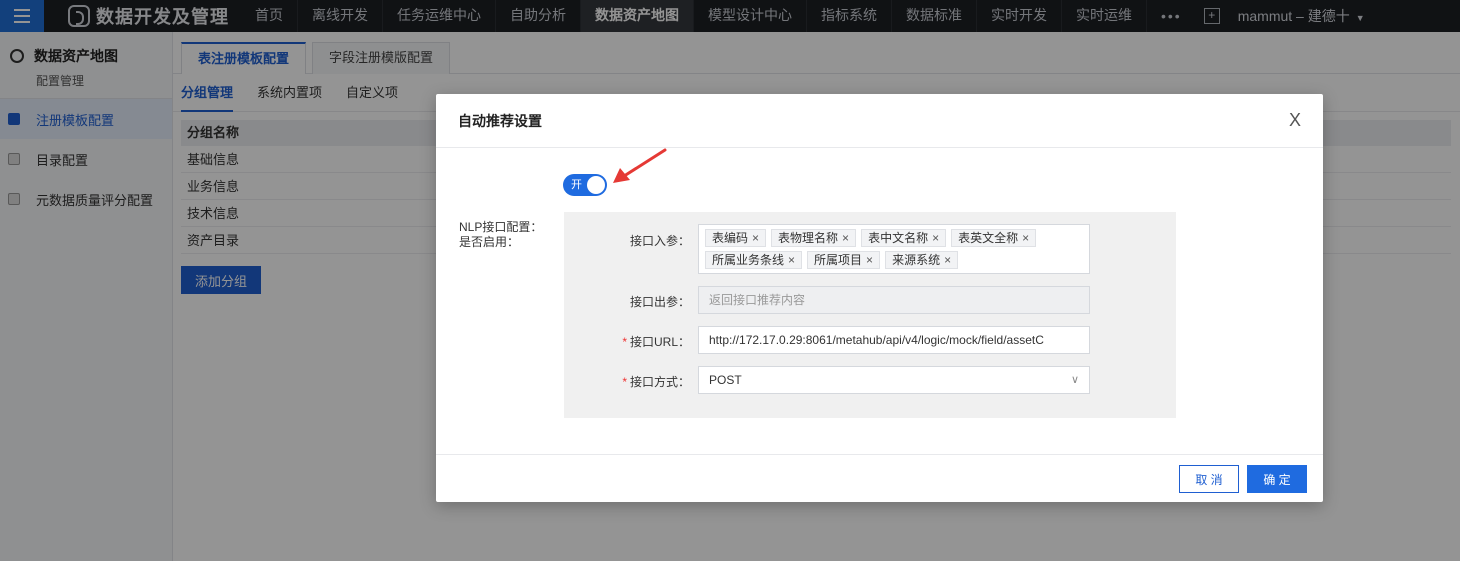 The width and height of the screenshot is (1460, 561). Describe the element at coordinates (640, 165) in the screenshot. I see `annotation-arrow-icon` at that location.